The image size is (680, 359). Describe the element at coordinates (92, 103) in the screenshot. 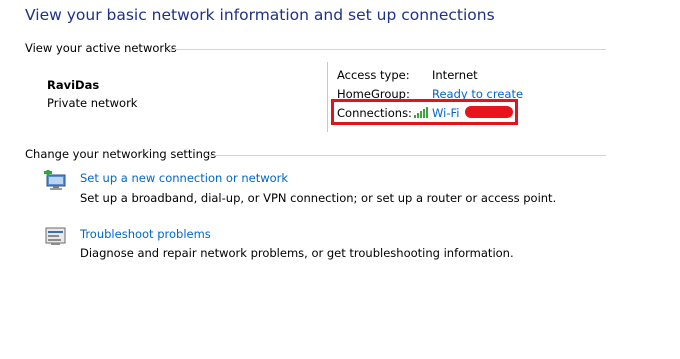

I see `network-category: Private network` at that location.